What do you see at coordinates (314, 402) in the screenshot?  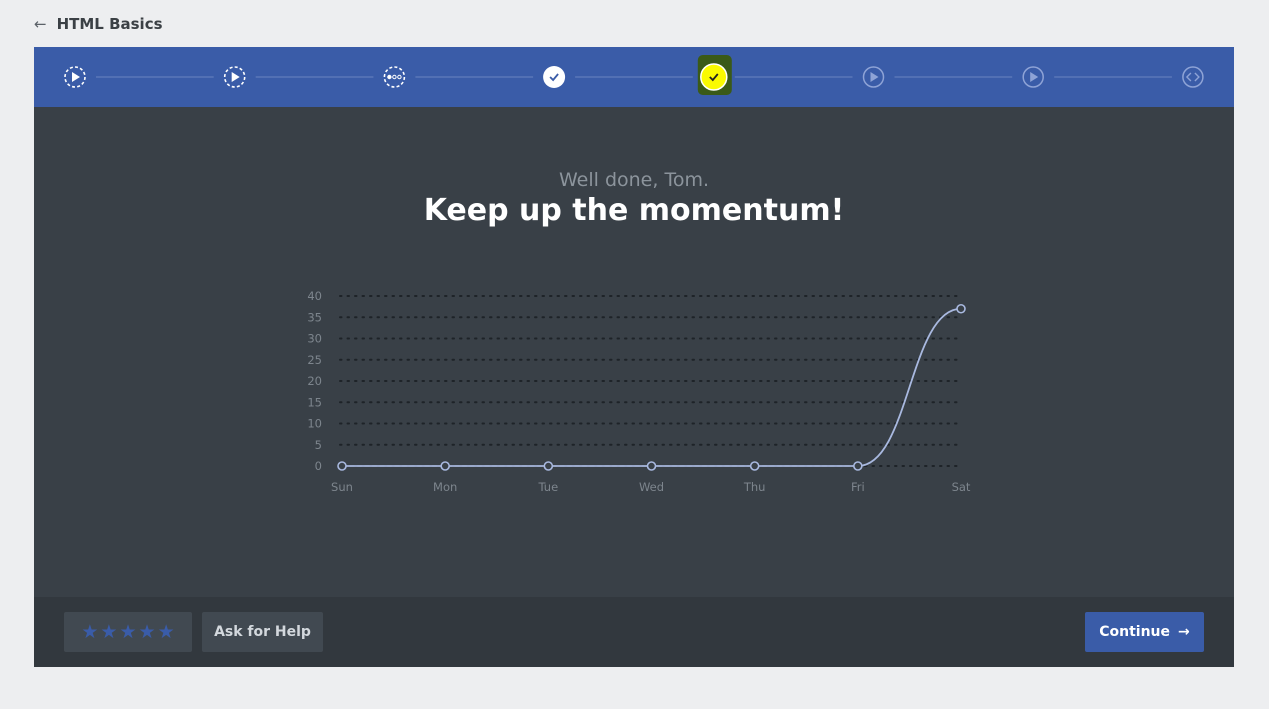 I see `y-tick-label: 15` at bounding box center [314, 402].